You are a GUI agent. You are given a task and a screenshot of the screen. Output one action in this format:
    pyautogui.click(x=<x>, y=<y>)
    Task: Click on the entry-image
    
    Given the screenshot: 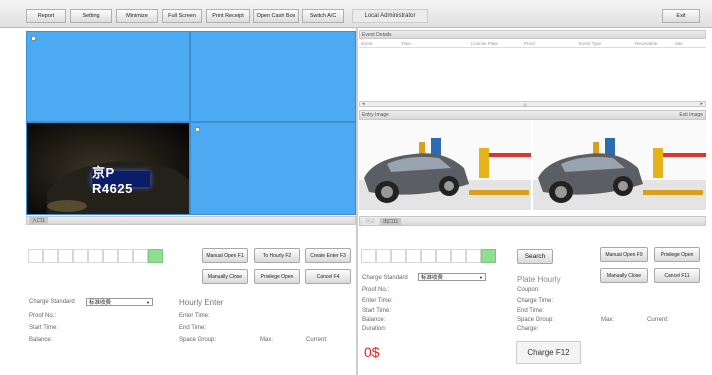 What is the action you would take?
    pyautogui.click(x=445, y=165)
    